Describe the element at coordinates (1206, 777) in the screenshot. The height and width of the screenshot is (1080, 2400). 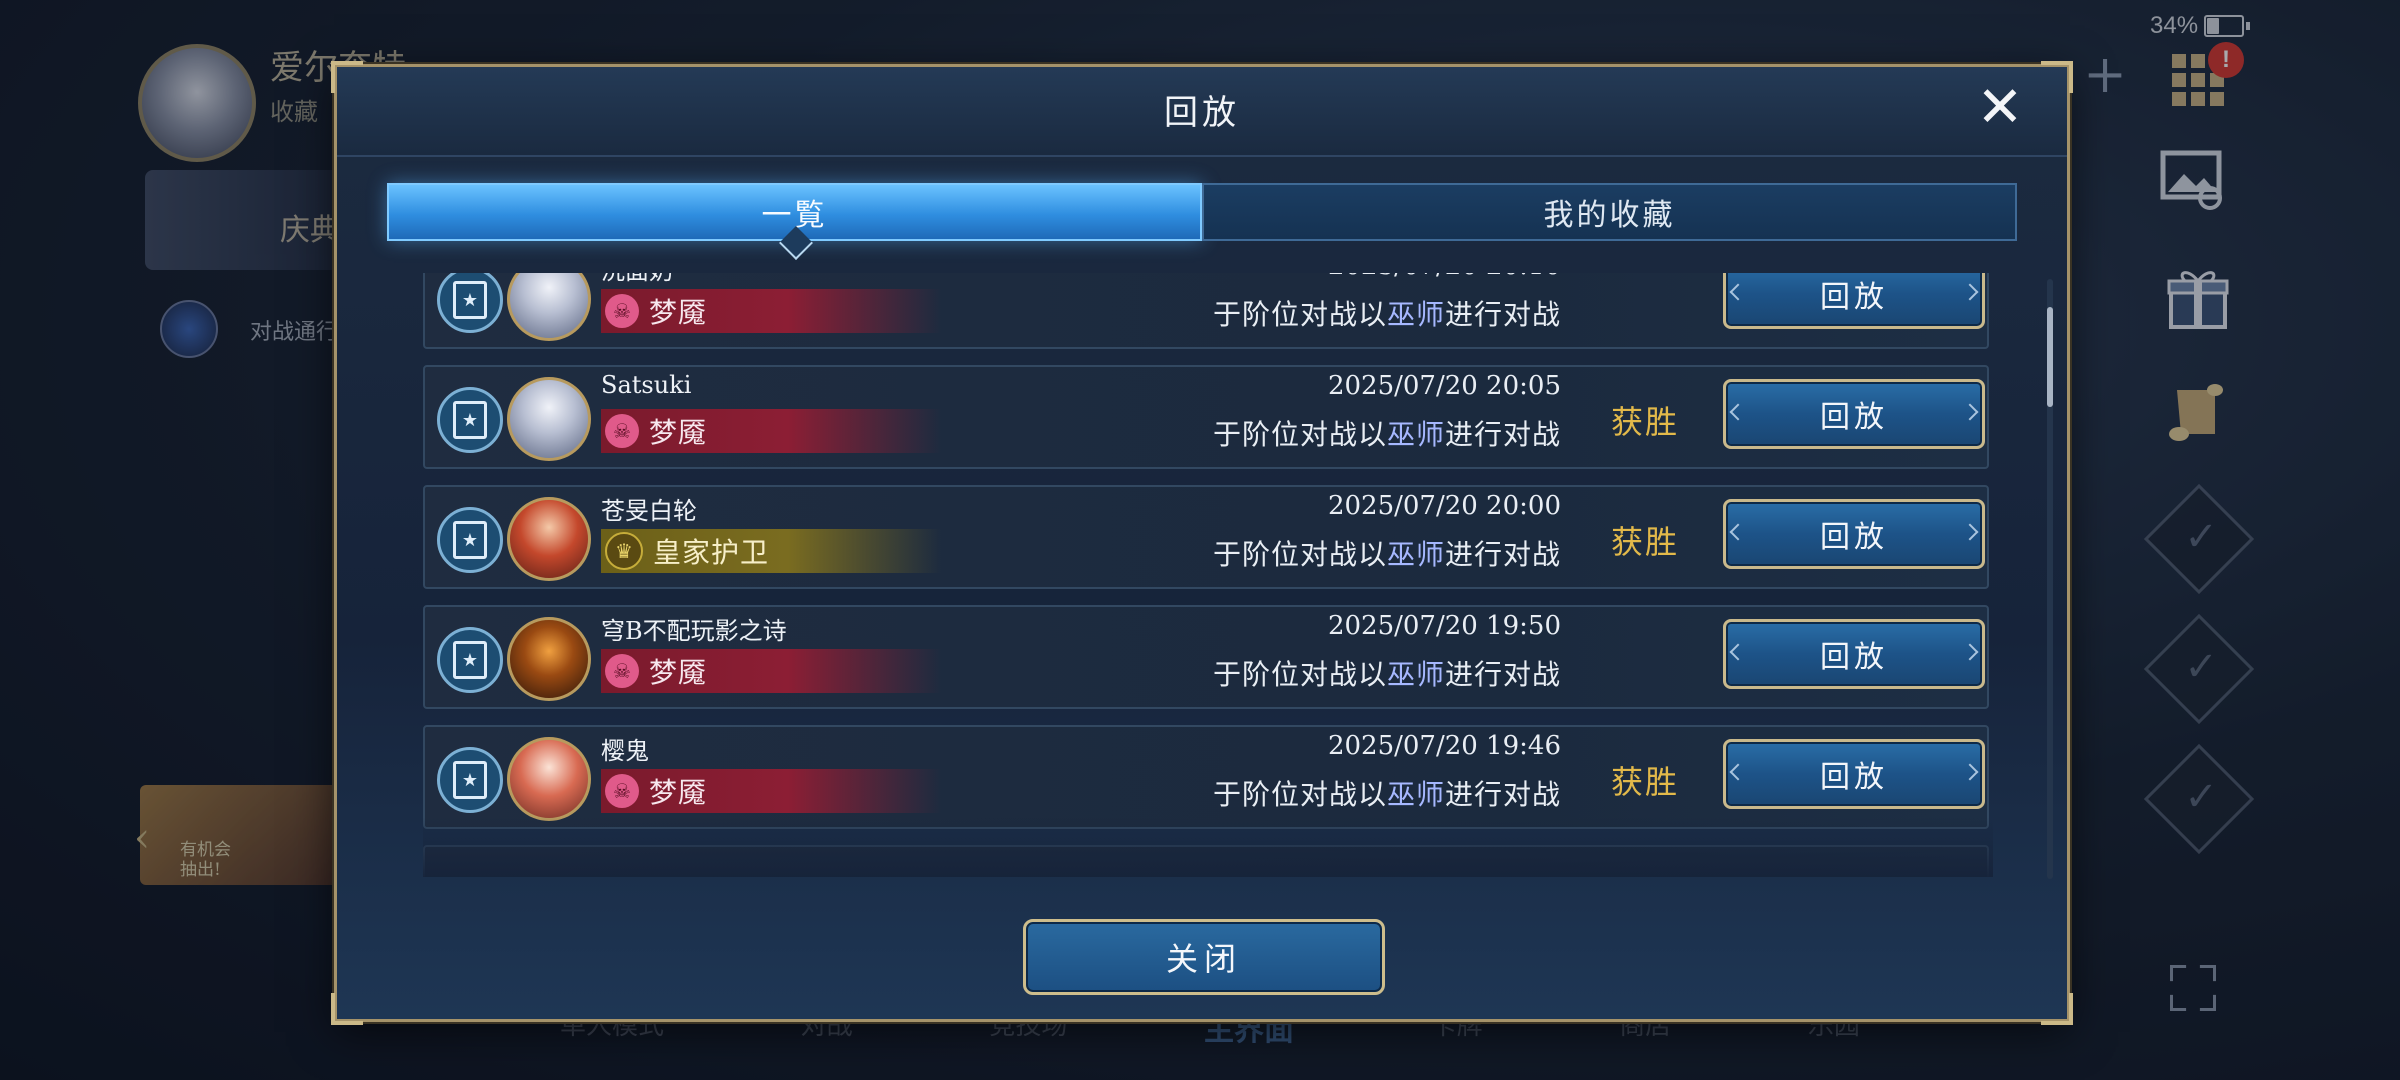
I see `replay-row: ★ 樱鬼 ☠ 梦魇 2025/07/20 19:46 于阶位对战以巫师进行对战 获胜 回放` at that location.